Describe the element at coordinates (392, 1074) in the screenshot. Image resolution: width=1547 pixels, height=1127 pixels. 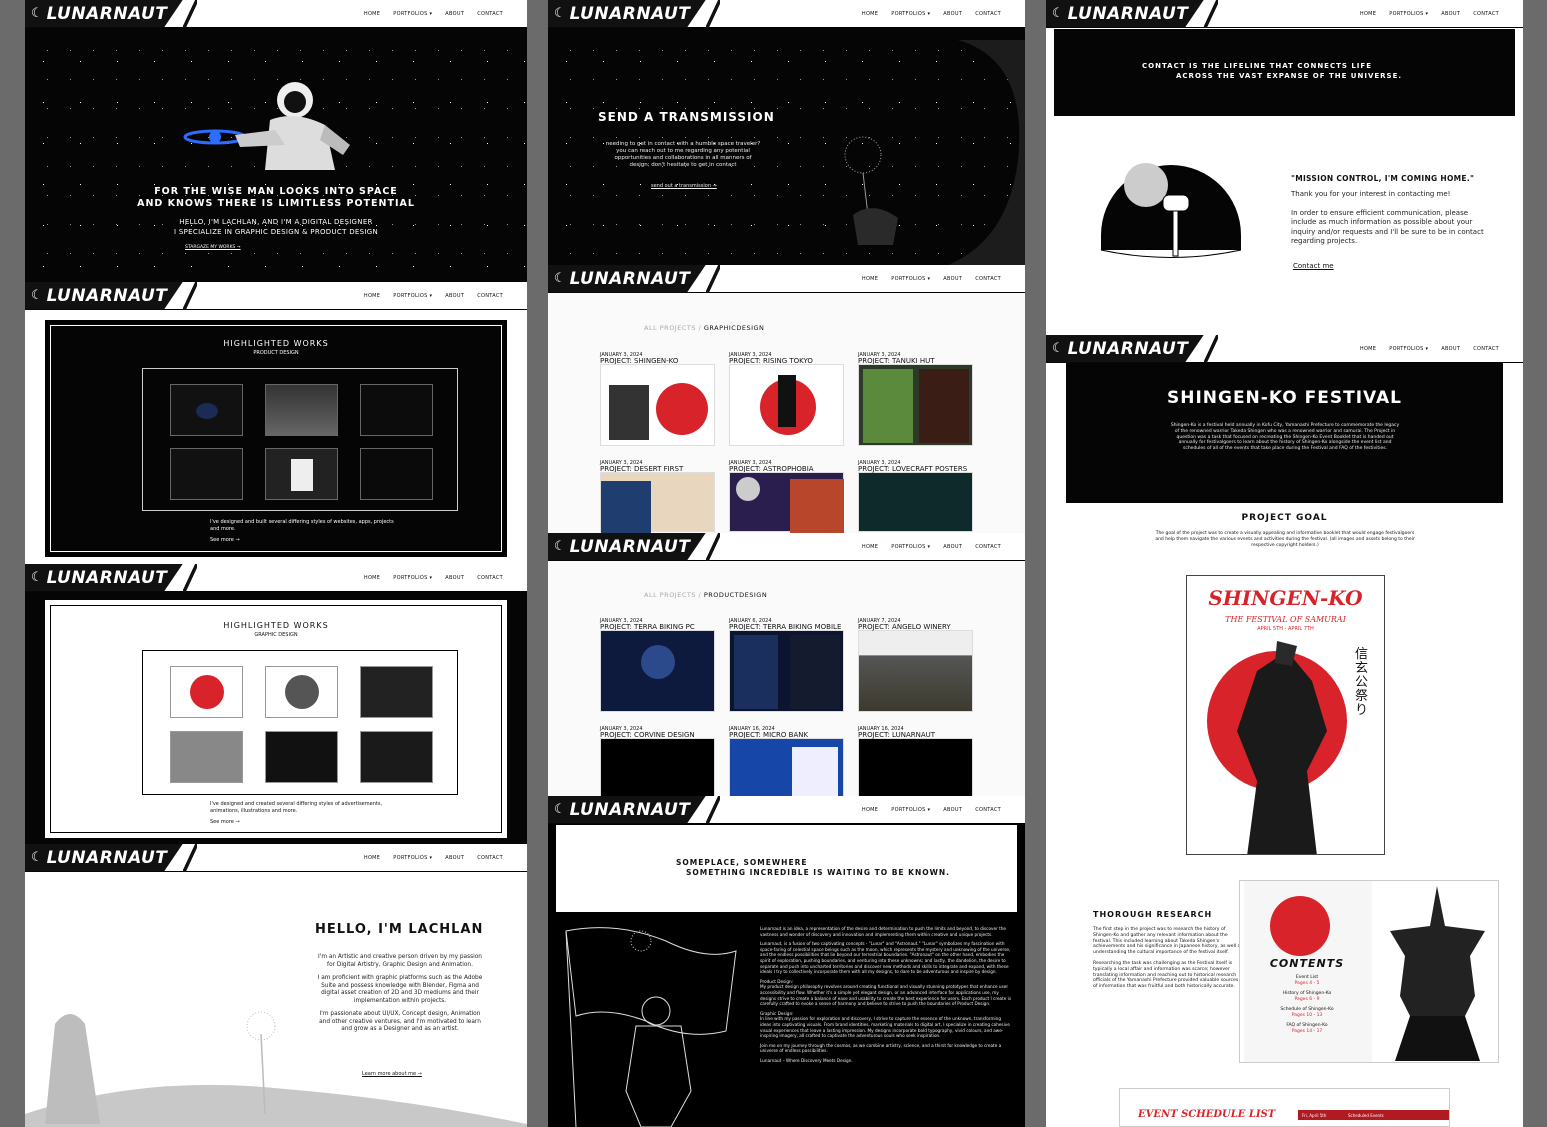
I see `learn-more-link: Learn more about me →` at that location.